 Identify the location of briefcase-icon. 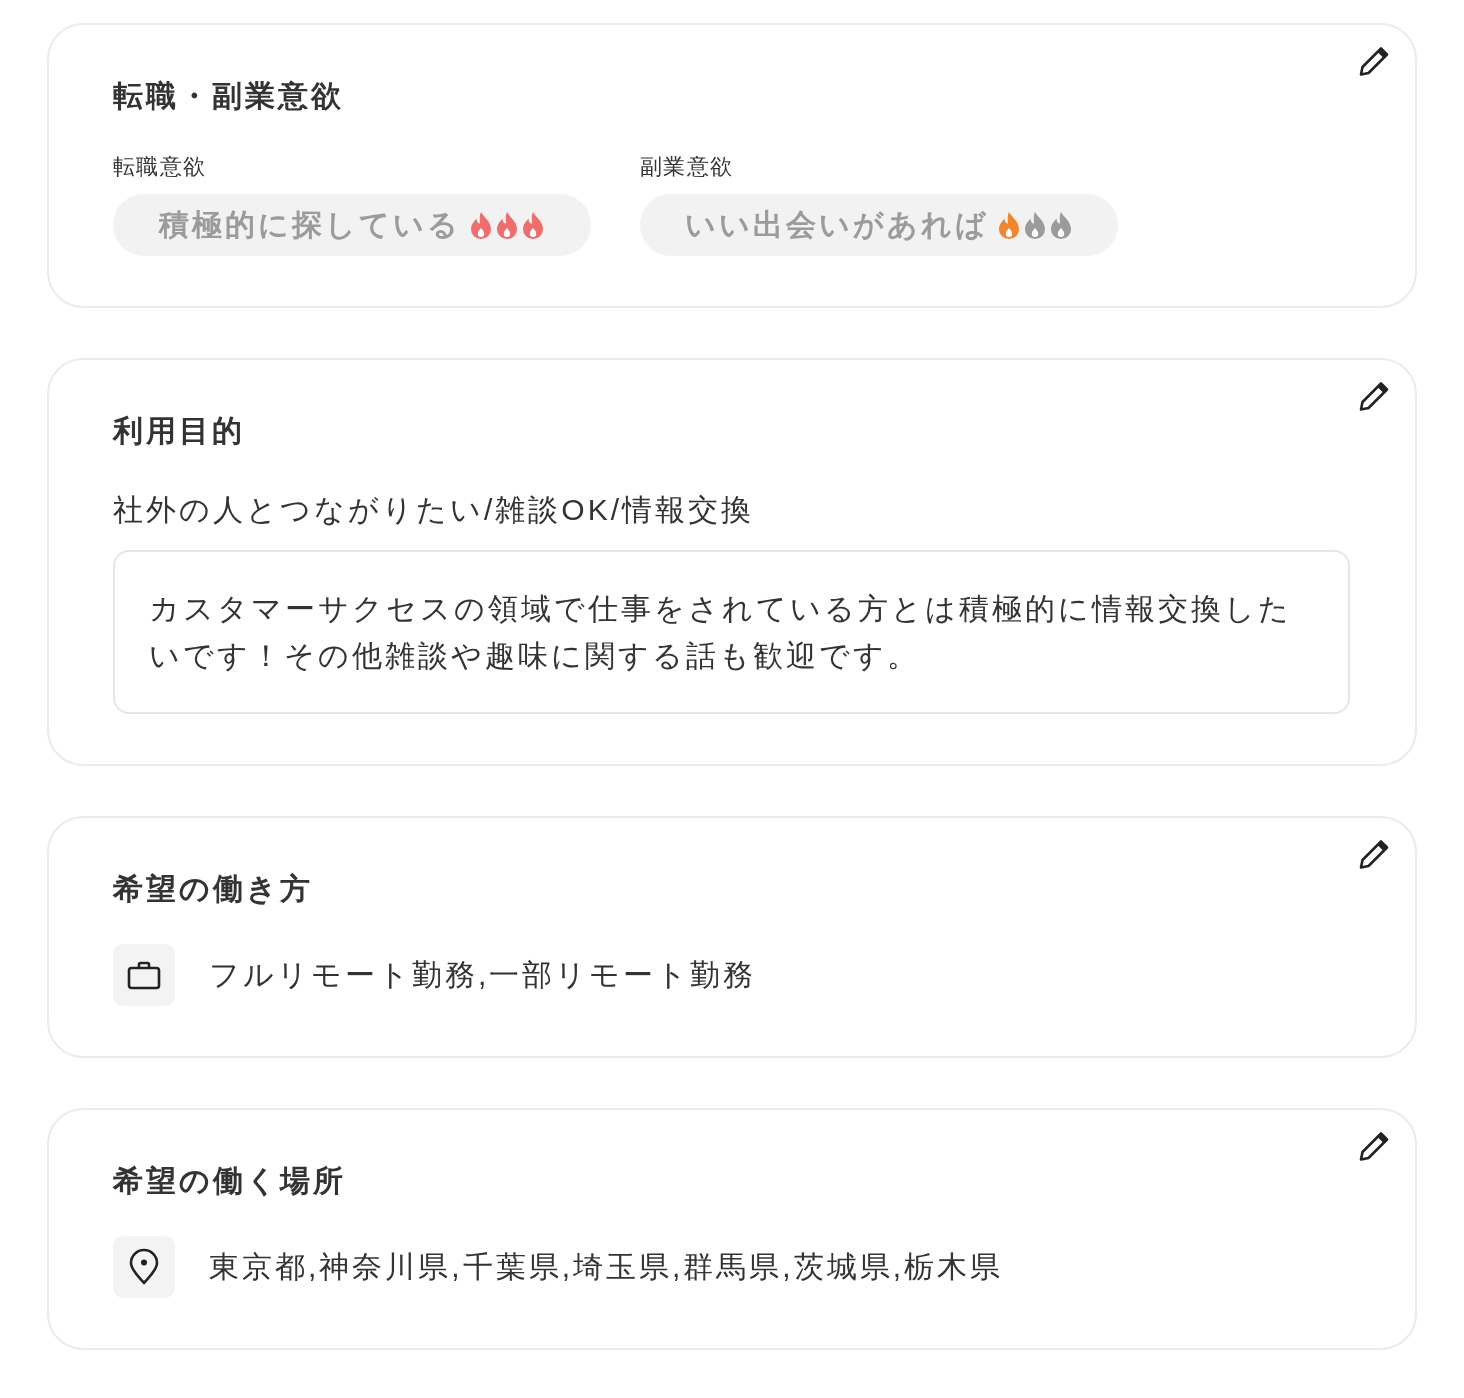
(144, 975).